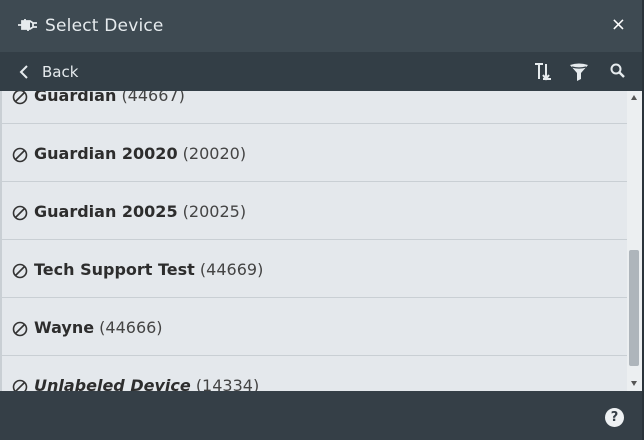  Describe the element at coordinates (322, 26) in the screenshot. I see `title-bar: Select Device ×` at that location.